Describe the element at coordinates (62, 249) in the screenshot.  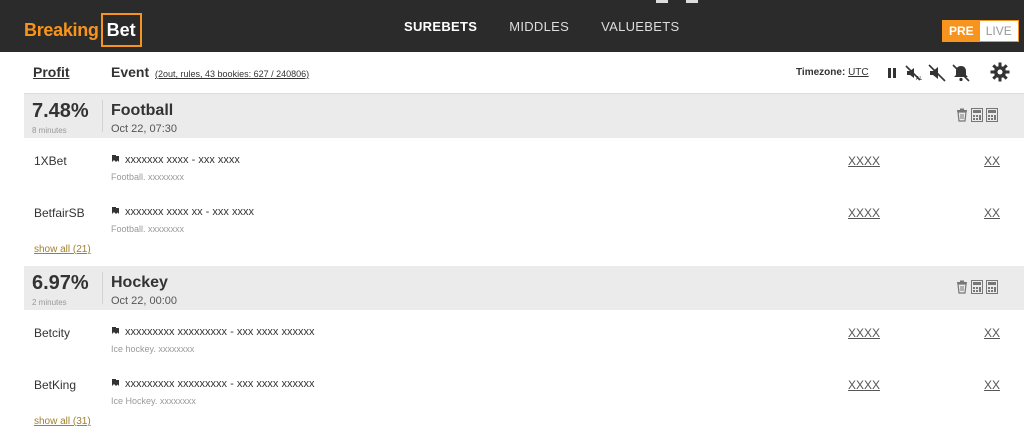
I see `show-all-link: show all (21)` at that location.